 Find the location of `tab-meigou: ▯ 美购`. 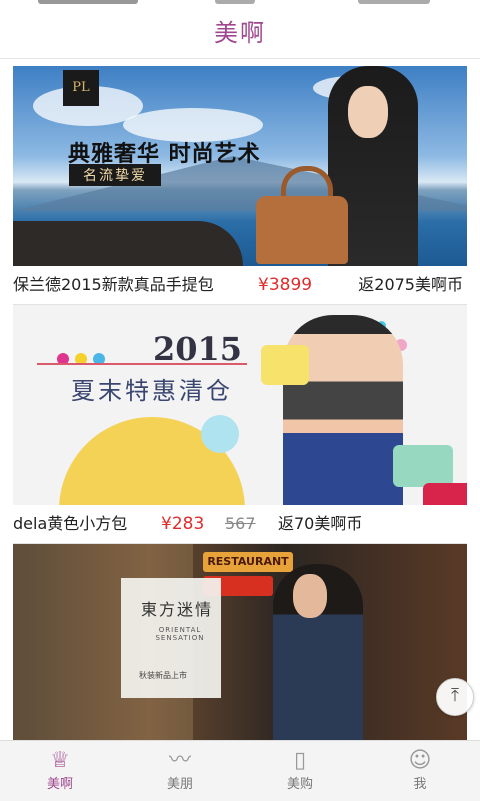

tab-meigou: ▯ 美购 is located at coordinates (300, 771).